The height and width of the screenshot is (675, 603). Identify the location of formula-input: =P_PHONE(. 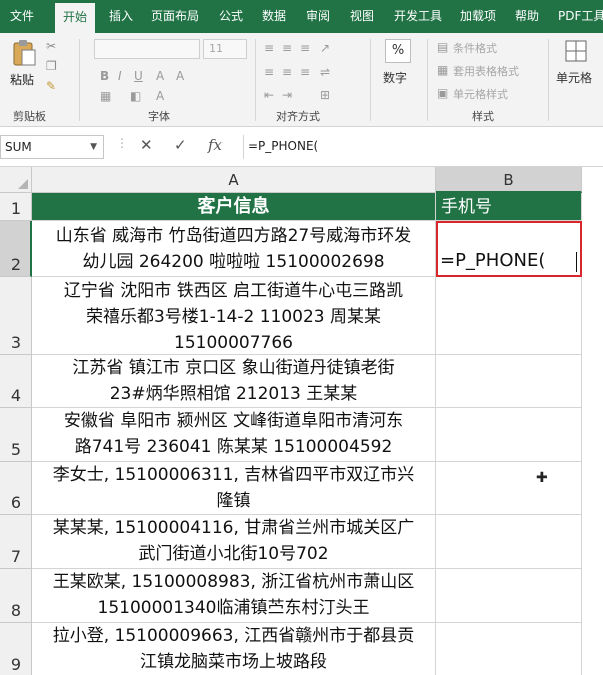
(423, 147).